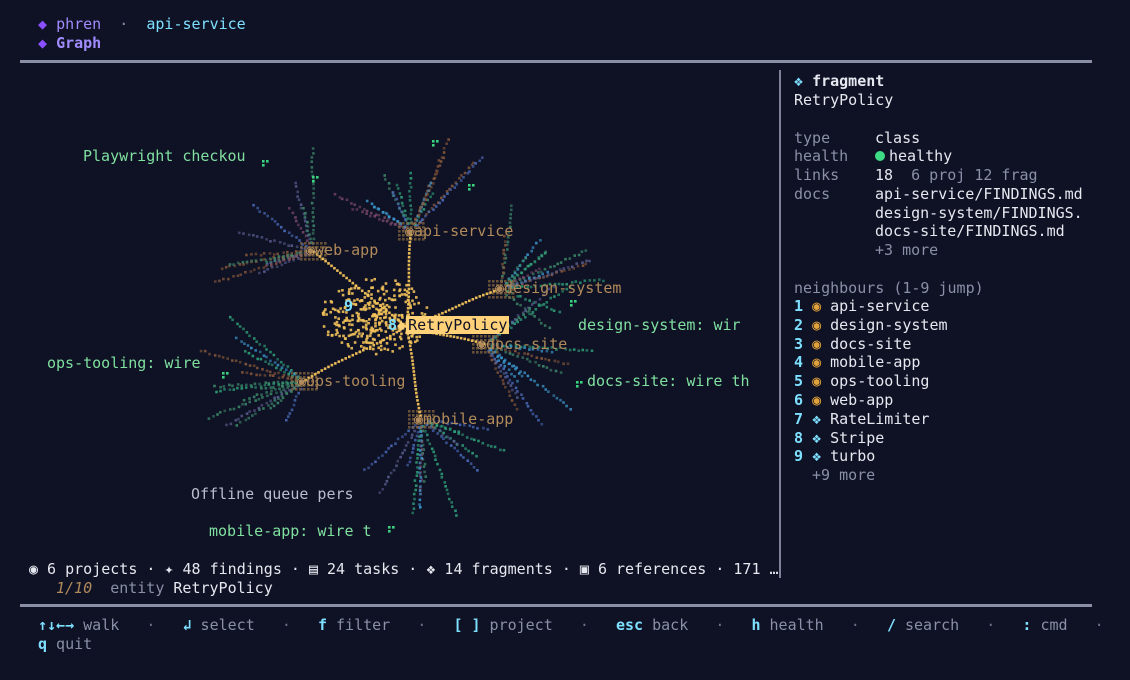  I want to click on graph-node-api-service: ◉api-service, so click(459, 231).